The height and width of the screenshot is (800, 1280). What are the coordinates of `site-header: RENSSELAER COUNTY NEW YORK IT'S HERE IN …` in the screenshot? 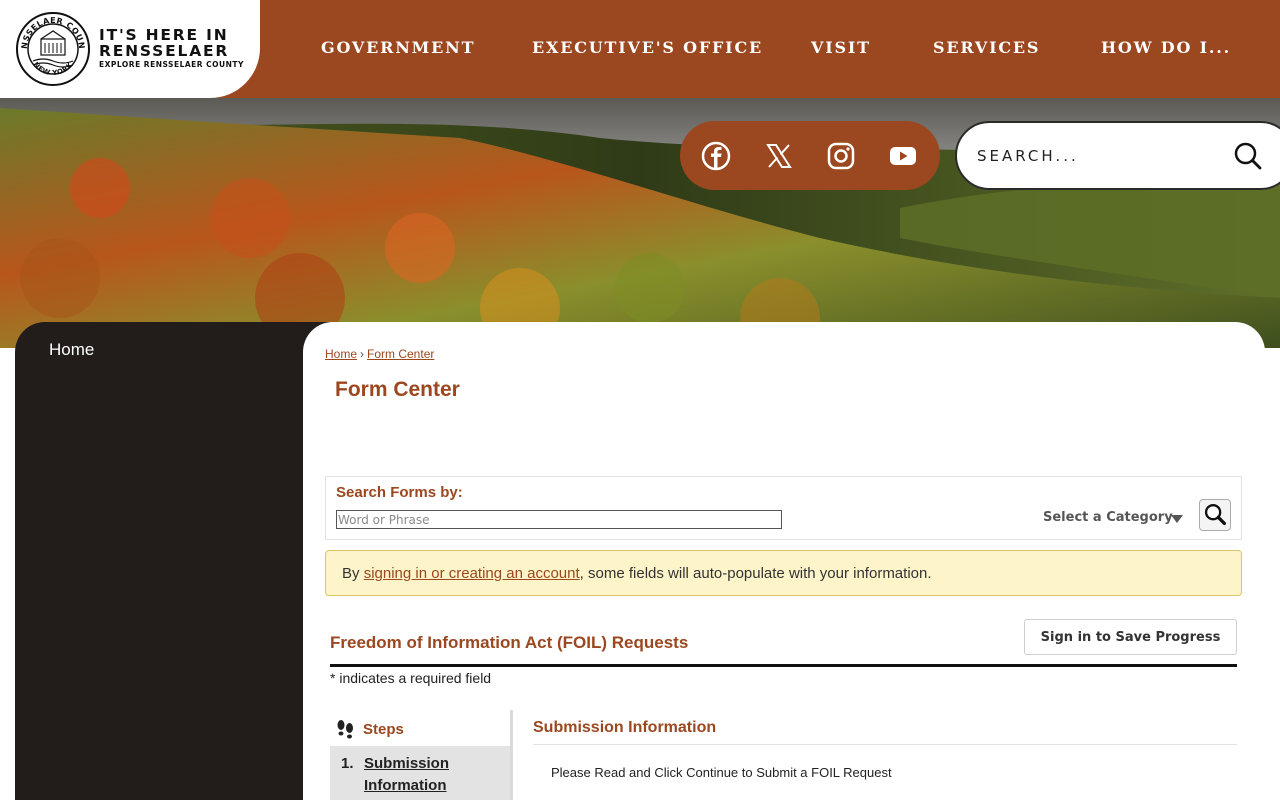 It's located at (640, 49).